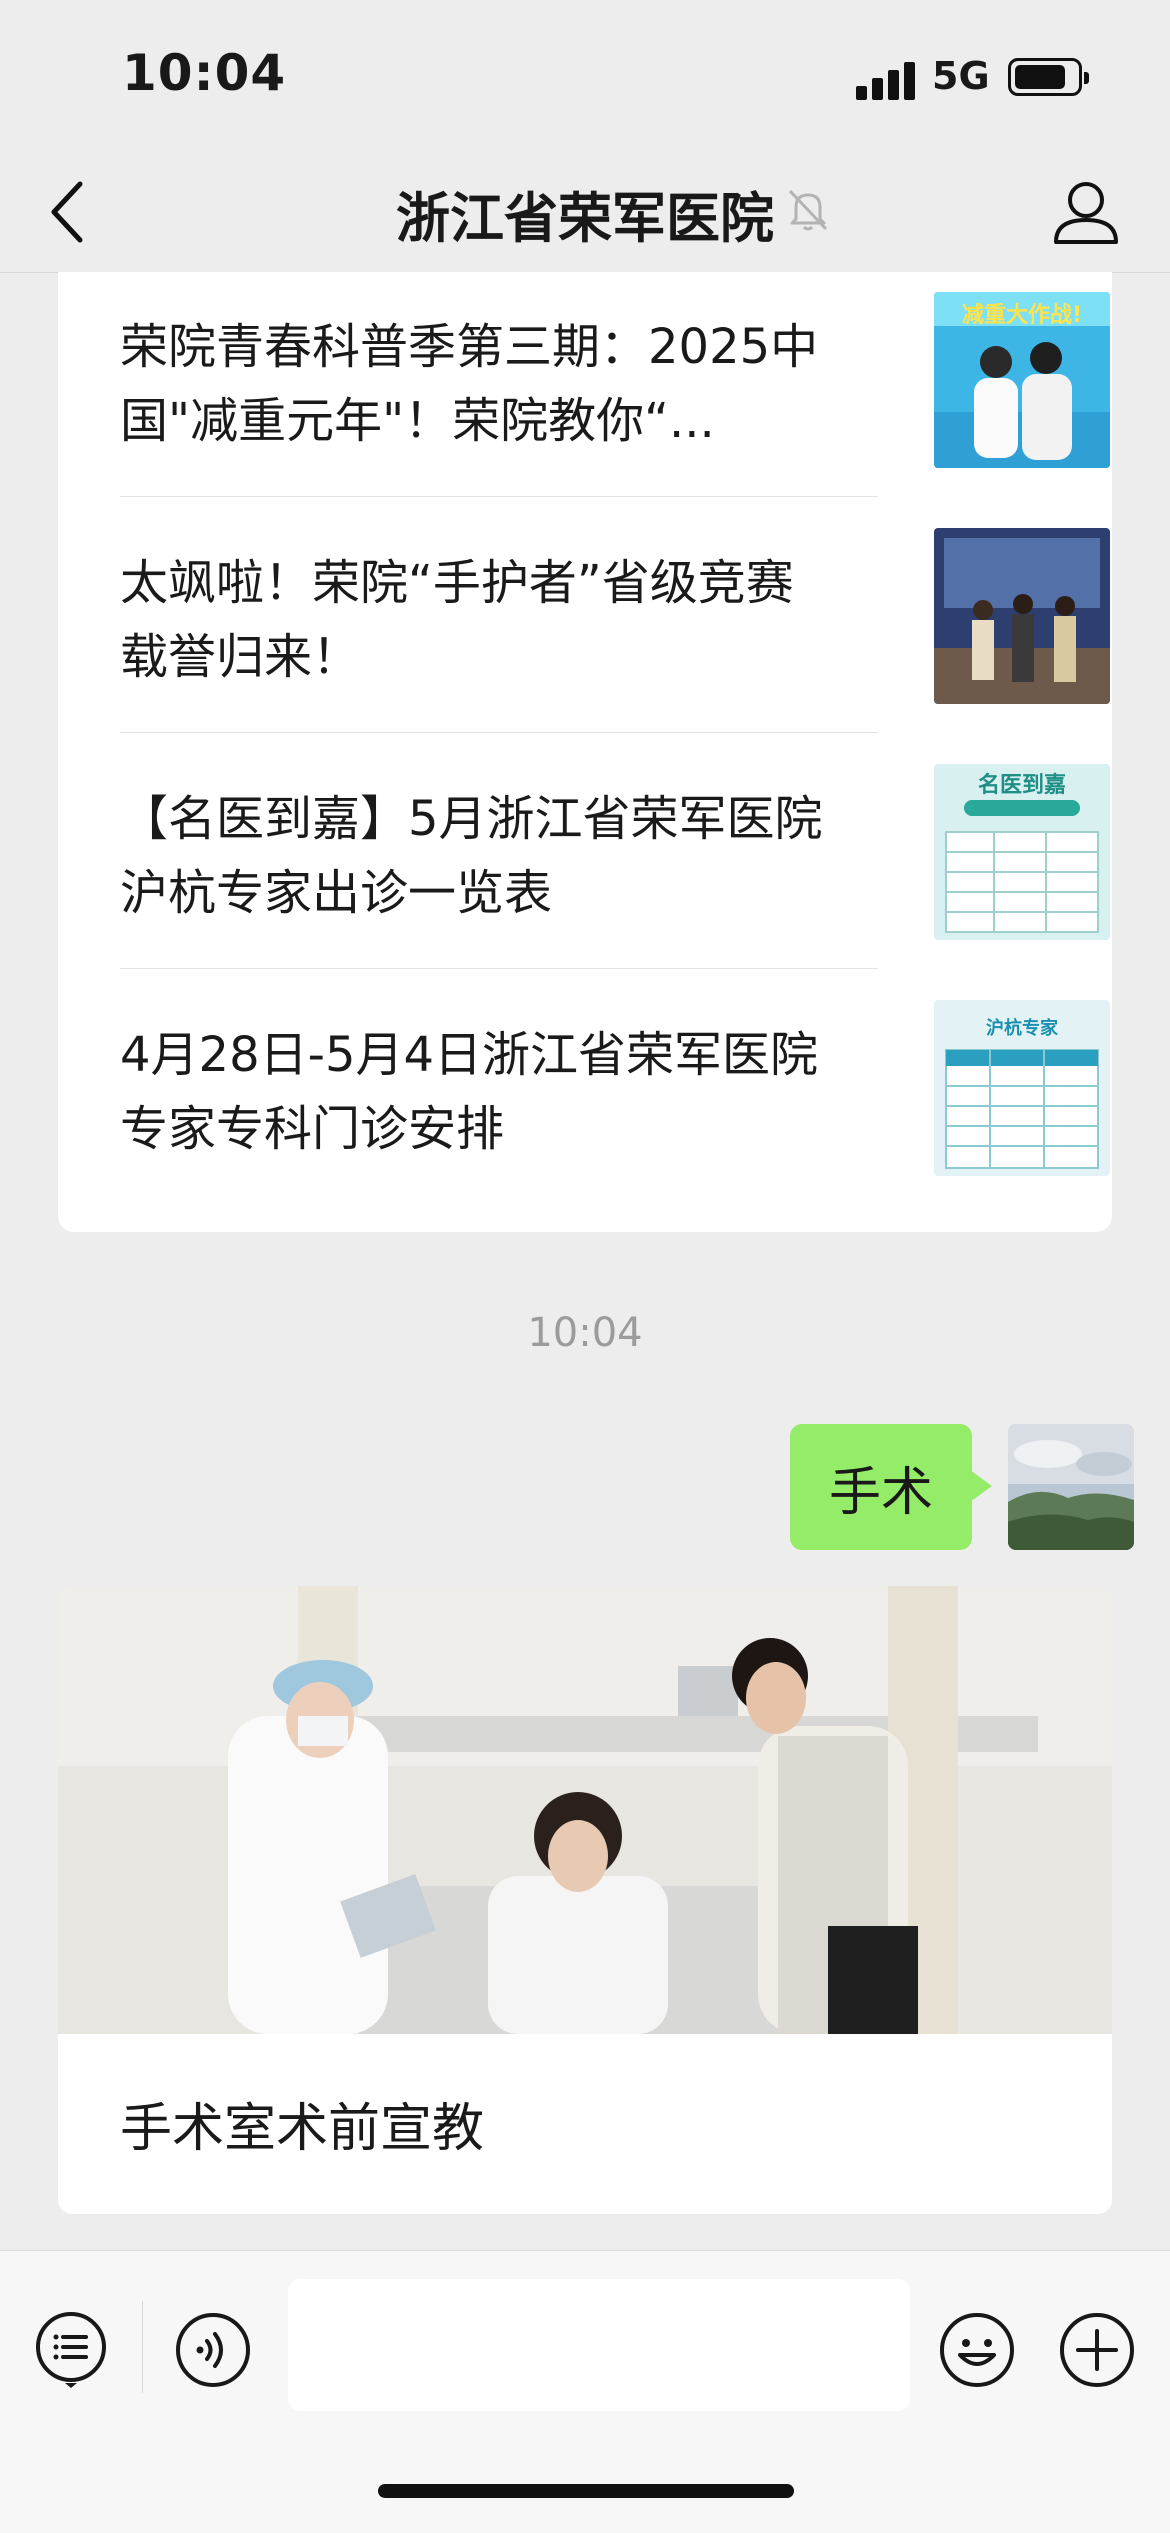 This screenshot has width=1170, height=2533. What do you see at coordinates (977, 2350) in the screenshot?
I see `emoji-icon` at bounding box center [977, 2350].